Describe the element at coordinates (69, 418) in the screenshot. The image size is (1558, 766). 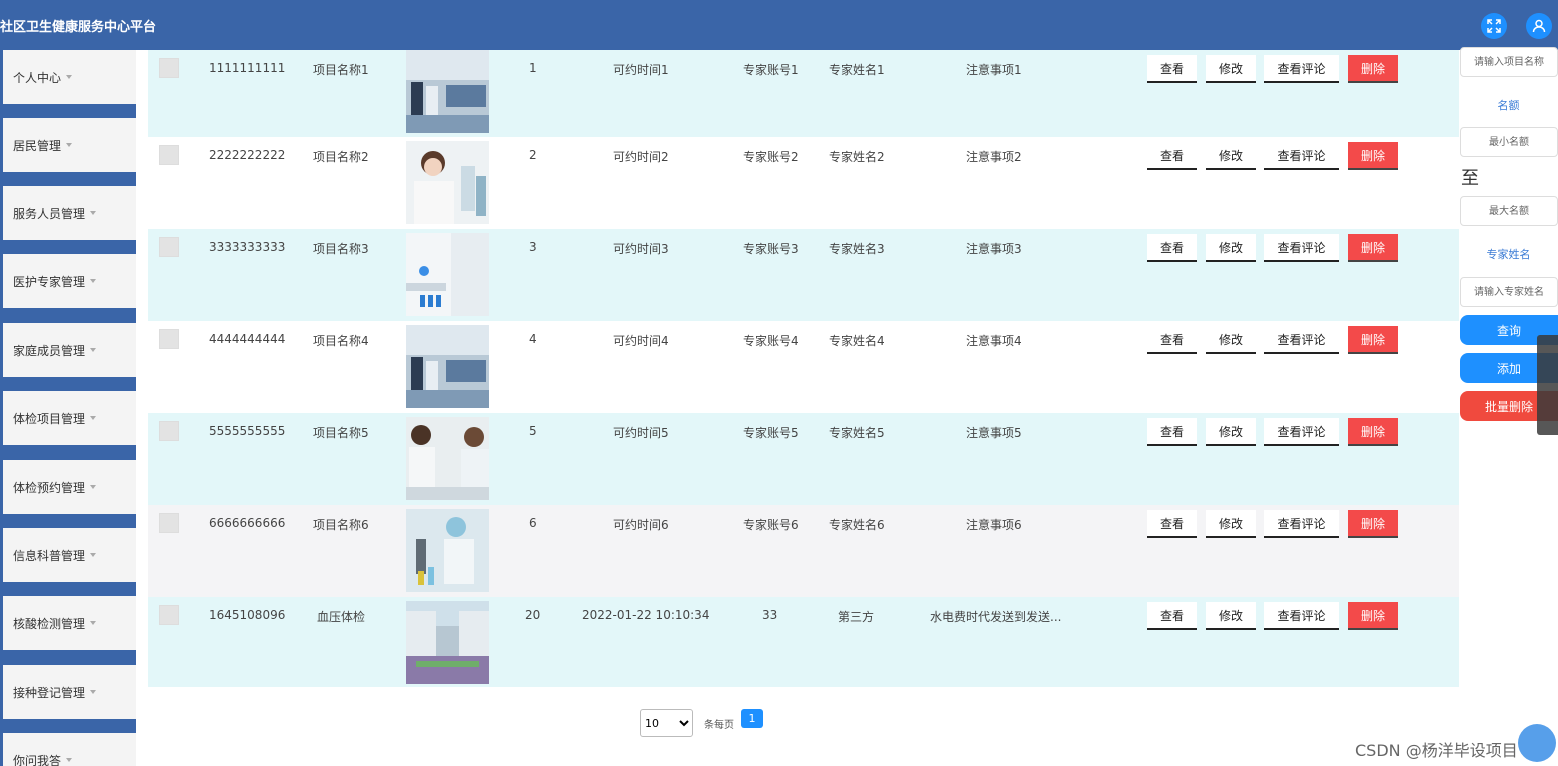
I see `sidebar-item-checkup-items: 体检项目管理` at that location.